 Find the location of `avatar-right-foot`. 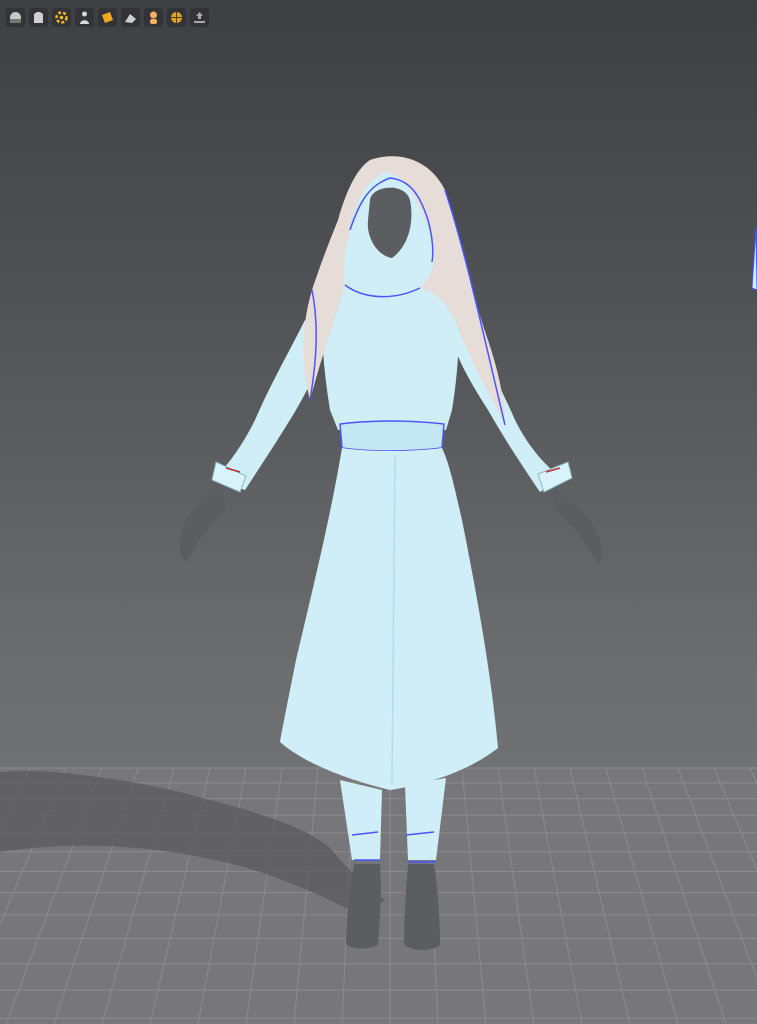

avatar-right-foot is located at coordinates (422, 907).